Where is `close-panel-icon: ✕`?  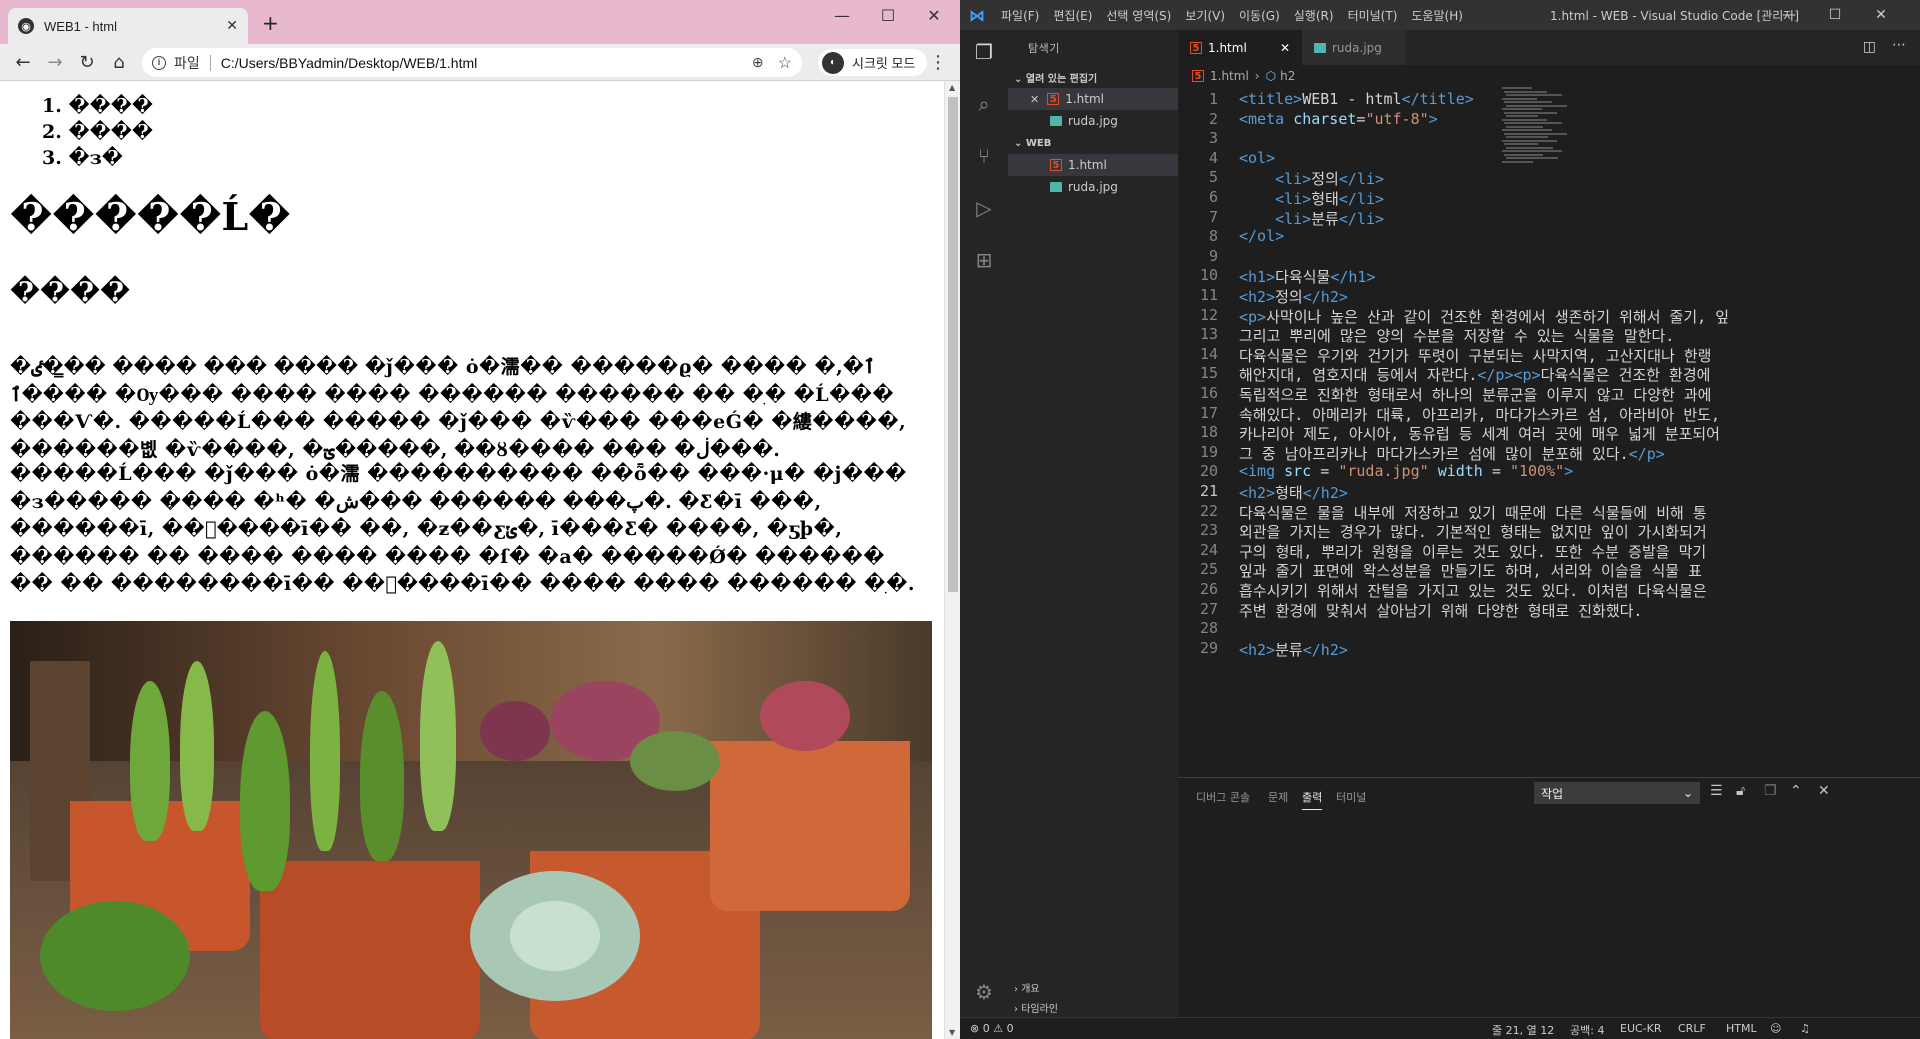
close-panel-icon: ✕ is located at coordinates (1824, 791).